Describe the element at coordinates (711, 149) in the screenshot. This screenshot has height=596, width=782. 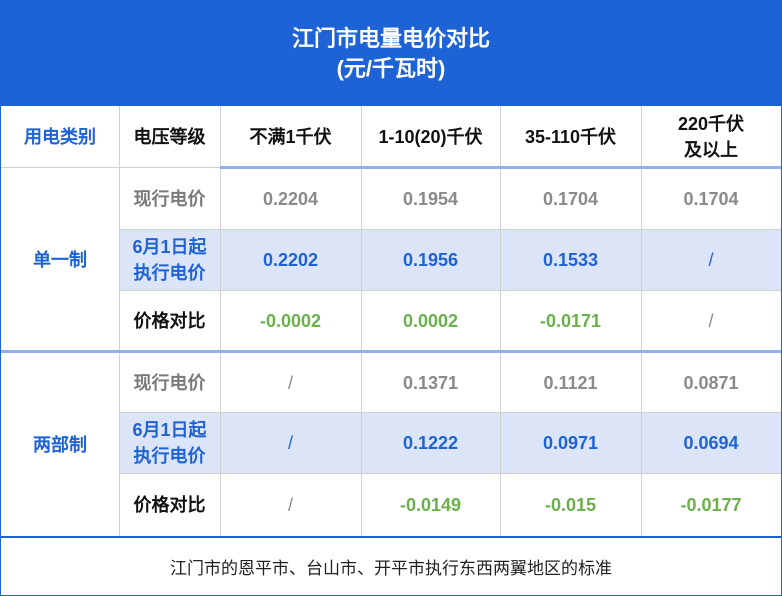
I see `header-col-4-line2: 及以上` at that location.